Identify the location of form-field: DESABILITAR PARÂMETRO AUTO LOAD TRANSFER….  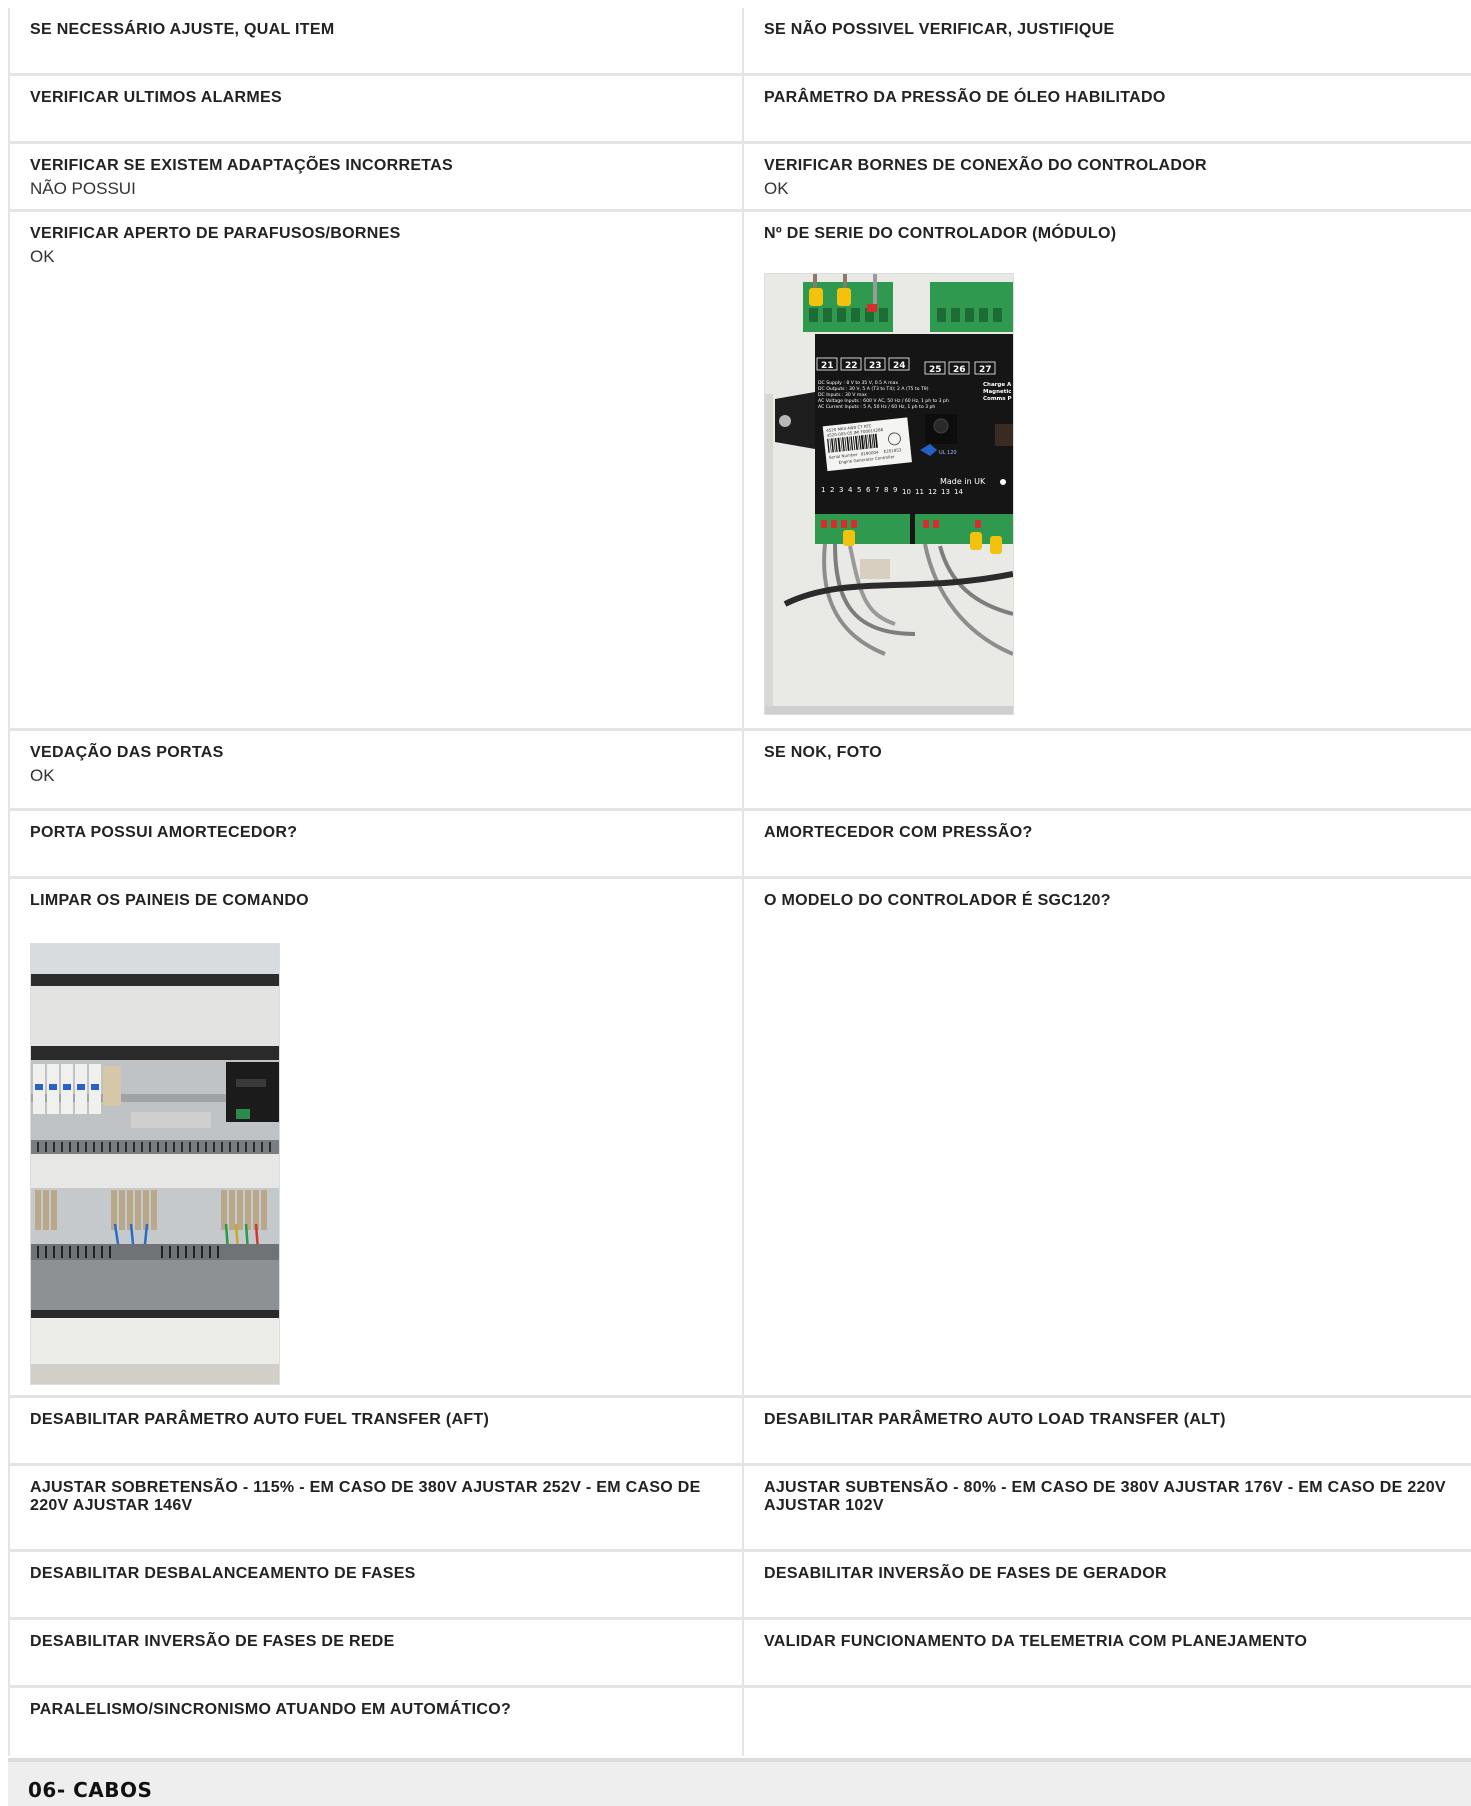
(1107, 1430).